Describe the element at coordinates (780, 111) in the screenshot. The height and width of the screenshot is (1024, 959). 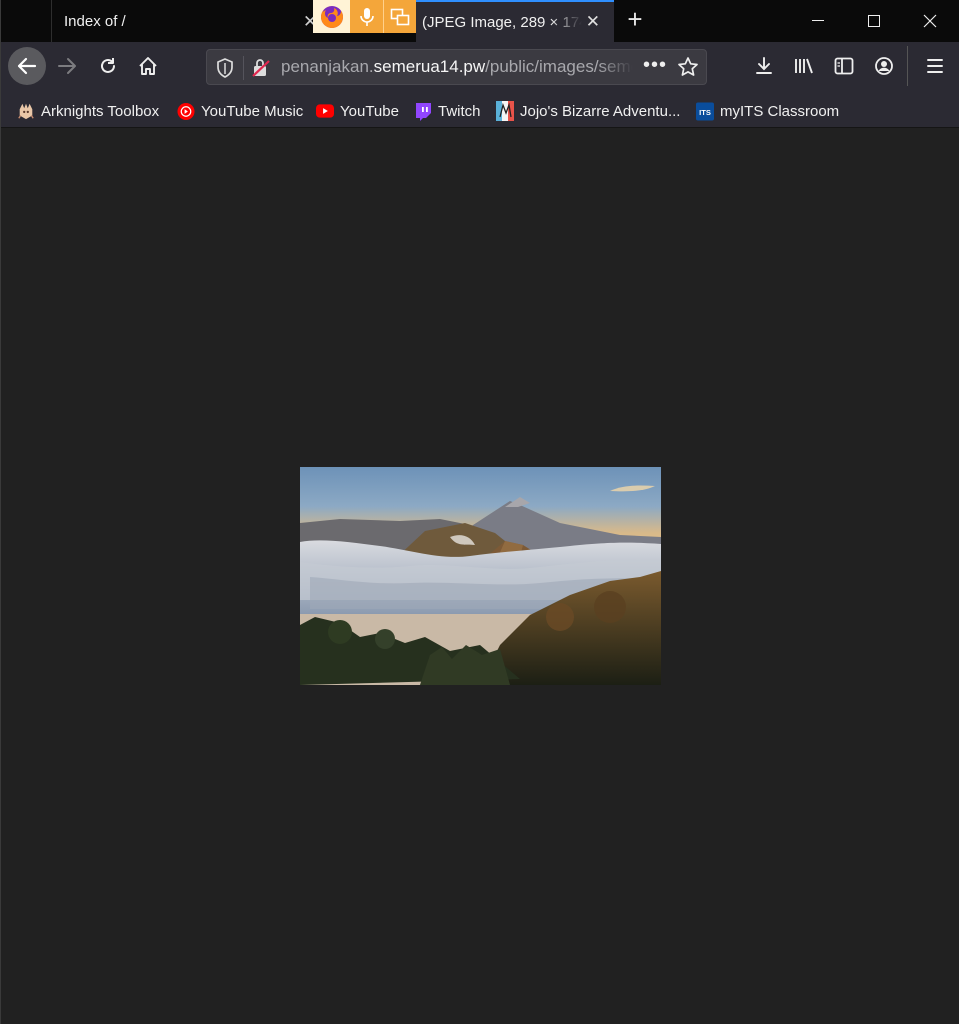
I see `bookmark-label: myITS Classroom` at that location.